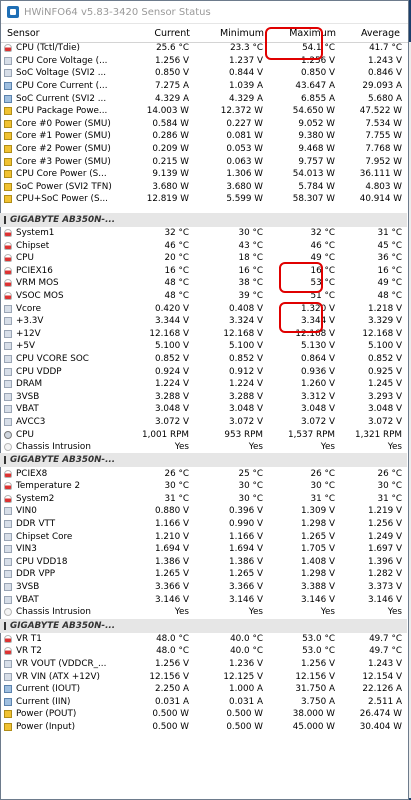 This screenshot has height=800, width=411. Describe the element at coordinates (8, 486) in the screenshot. I see `temp-icon` at that location.